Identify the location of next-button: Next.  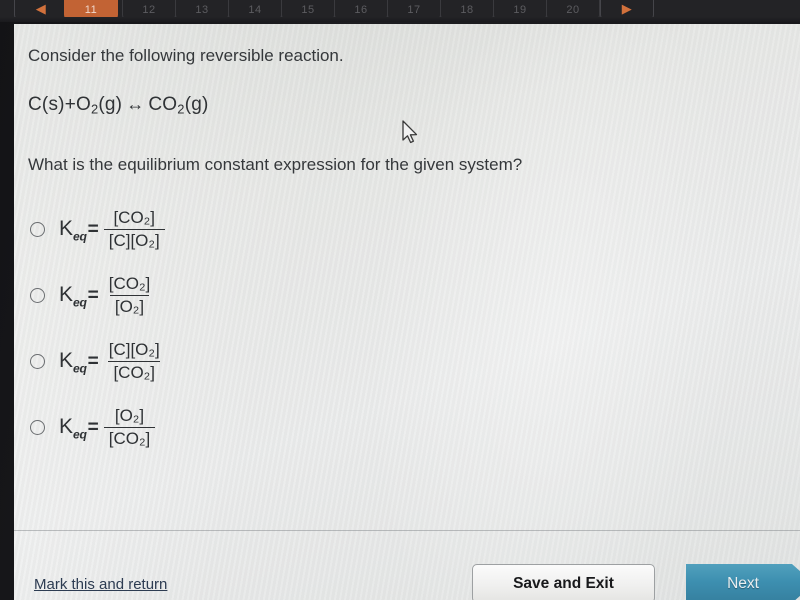
(743, 582).